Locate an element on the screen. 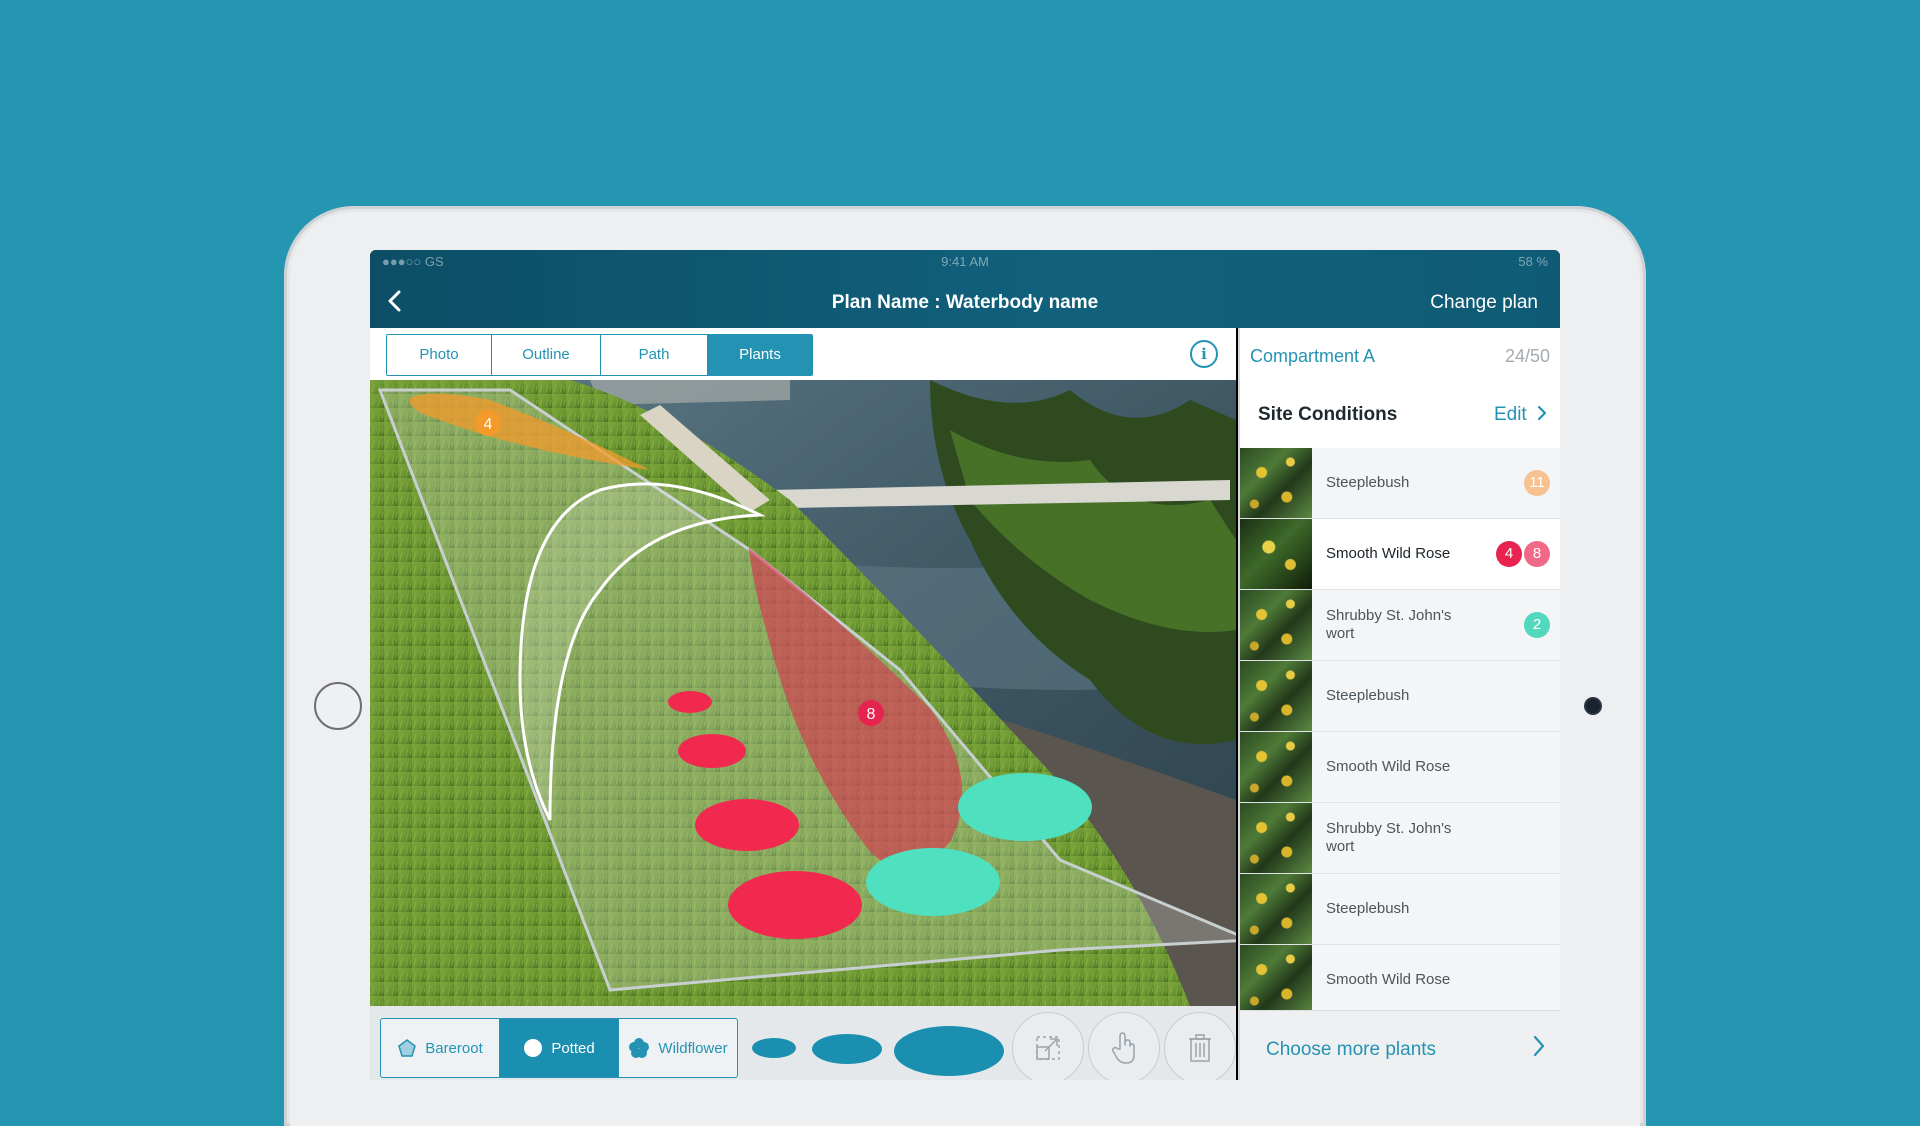 This screenshot has width=1920, height=1126. trash-icon is located at coordinates (1200, 1048).